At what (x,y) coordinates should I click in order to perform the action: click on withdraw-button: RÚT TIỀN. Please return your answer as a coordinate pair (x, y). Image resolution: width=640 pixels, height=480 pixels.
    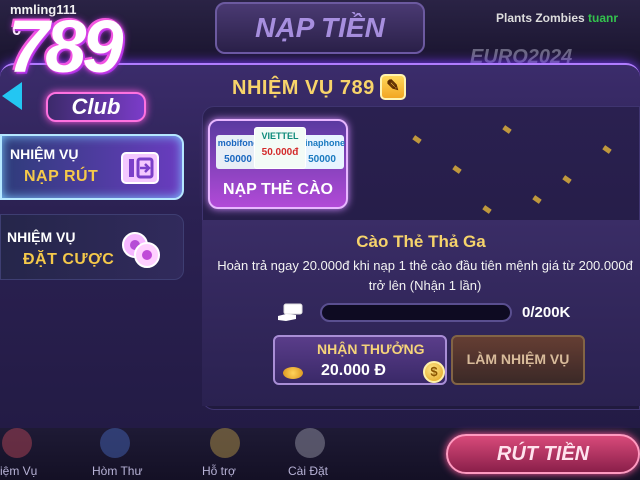
    Looking at the image, I should click on (543, 454).